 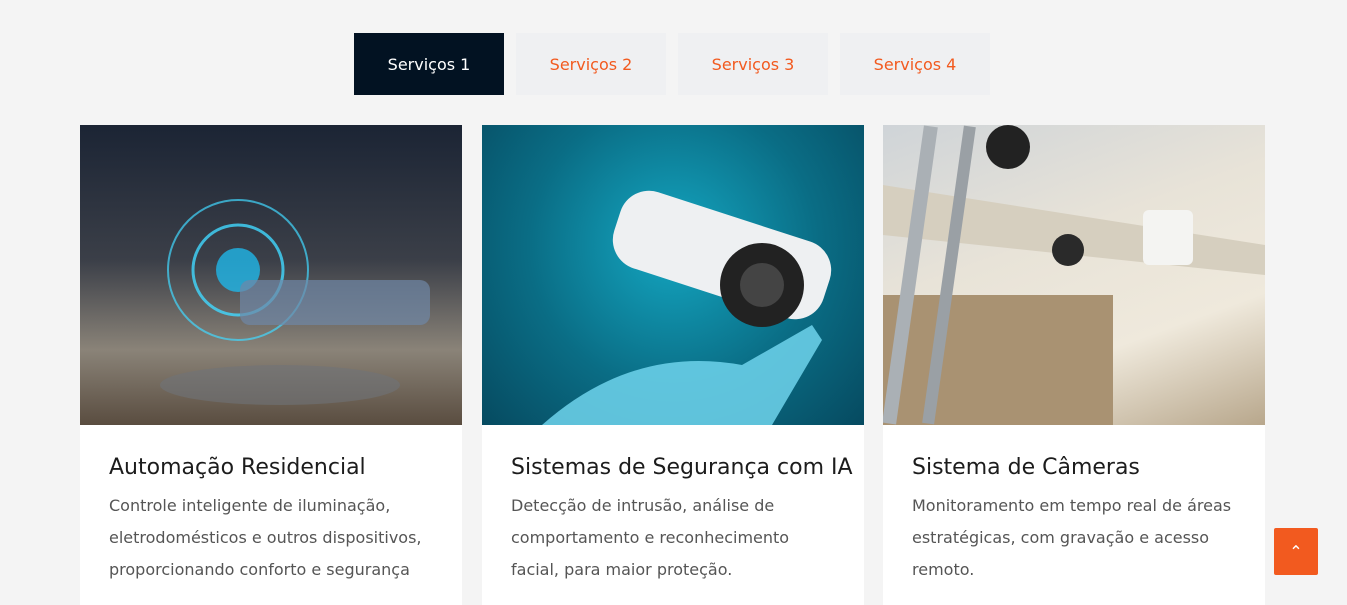 What do you see at coordinates (591, 64) in the screenshot?
I see `tab-servicos-2: Serviços 2` at bounding box center [591, 64].